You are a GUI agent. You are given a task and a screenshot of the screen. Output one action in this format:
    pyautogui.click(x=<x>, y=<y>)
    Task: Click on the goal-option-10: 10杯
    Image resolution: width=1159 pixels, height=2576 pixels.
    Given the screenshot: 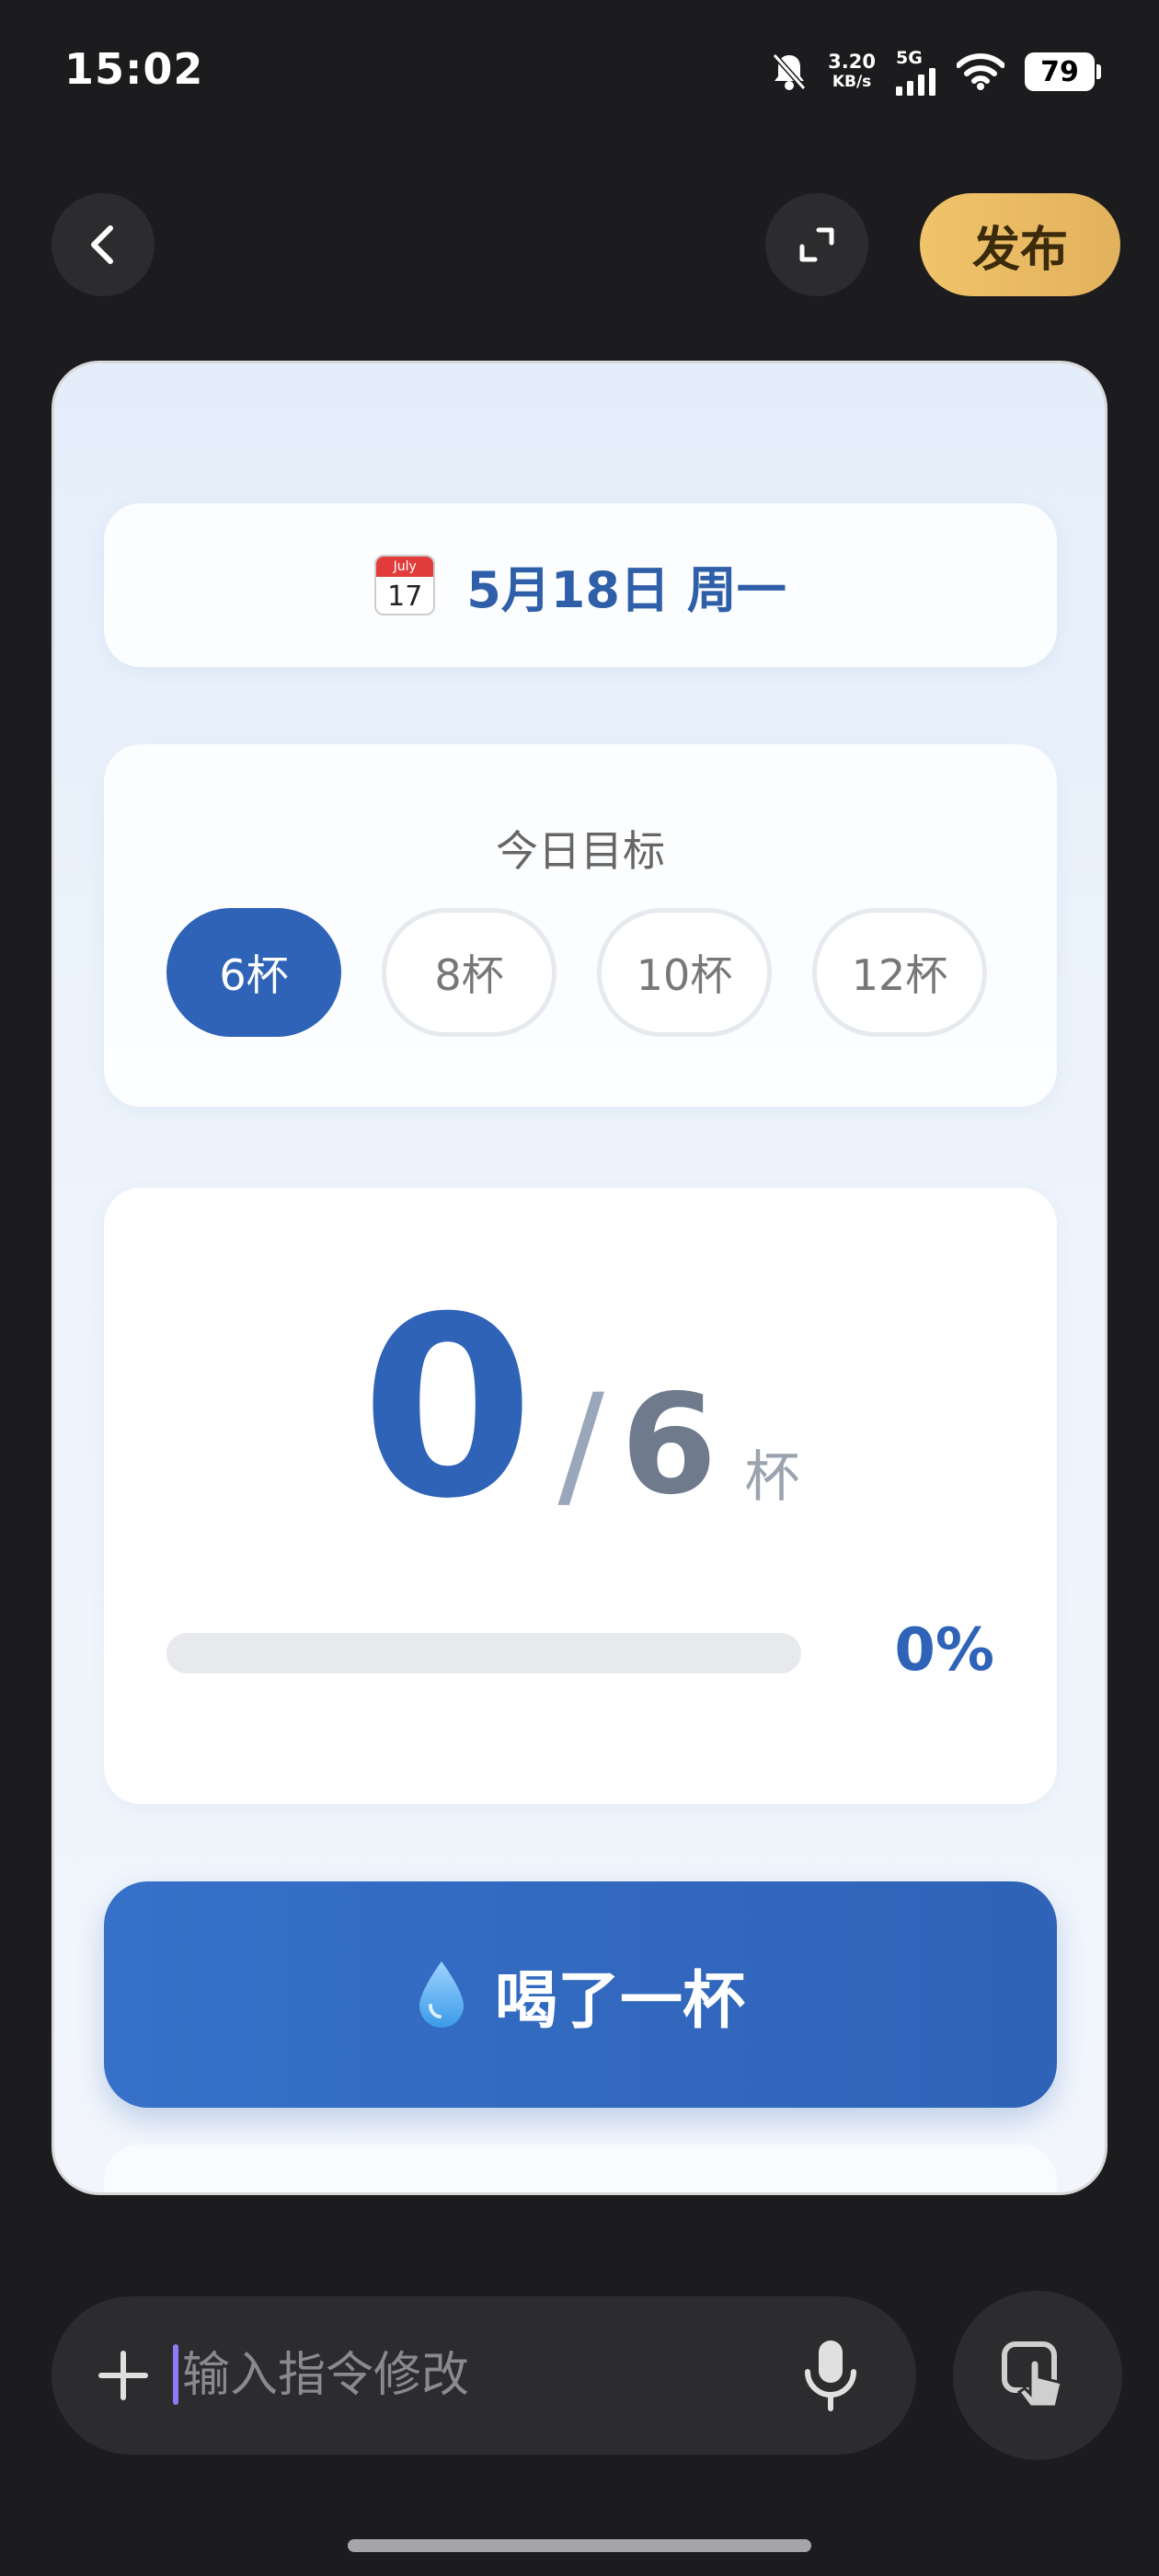 What is the action you would take?
    pyautogui.click(x=684, y=972)
    